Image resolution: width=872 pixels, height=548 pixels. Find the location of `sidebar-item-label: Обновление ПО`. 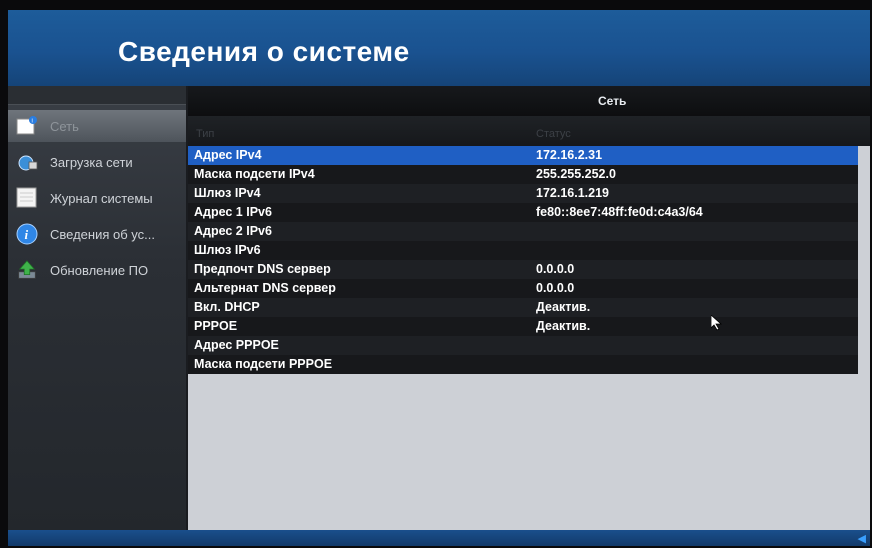

sidebar-item-label: Обновление ПО is located at coordinates (99, 270).